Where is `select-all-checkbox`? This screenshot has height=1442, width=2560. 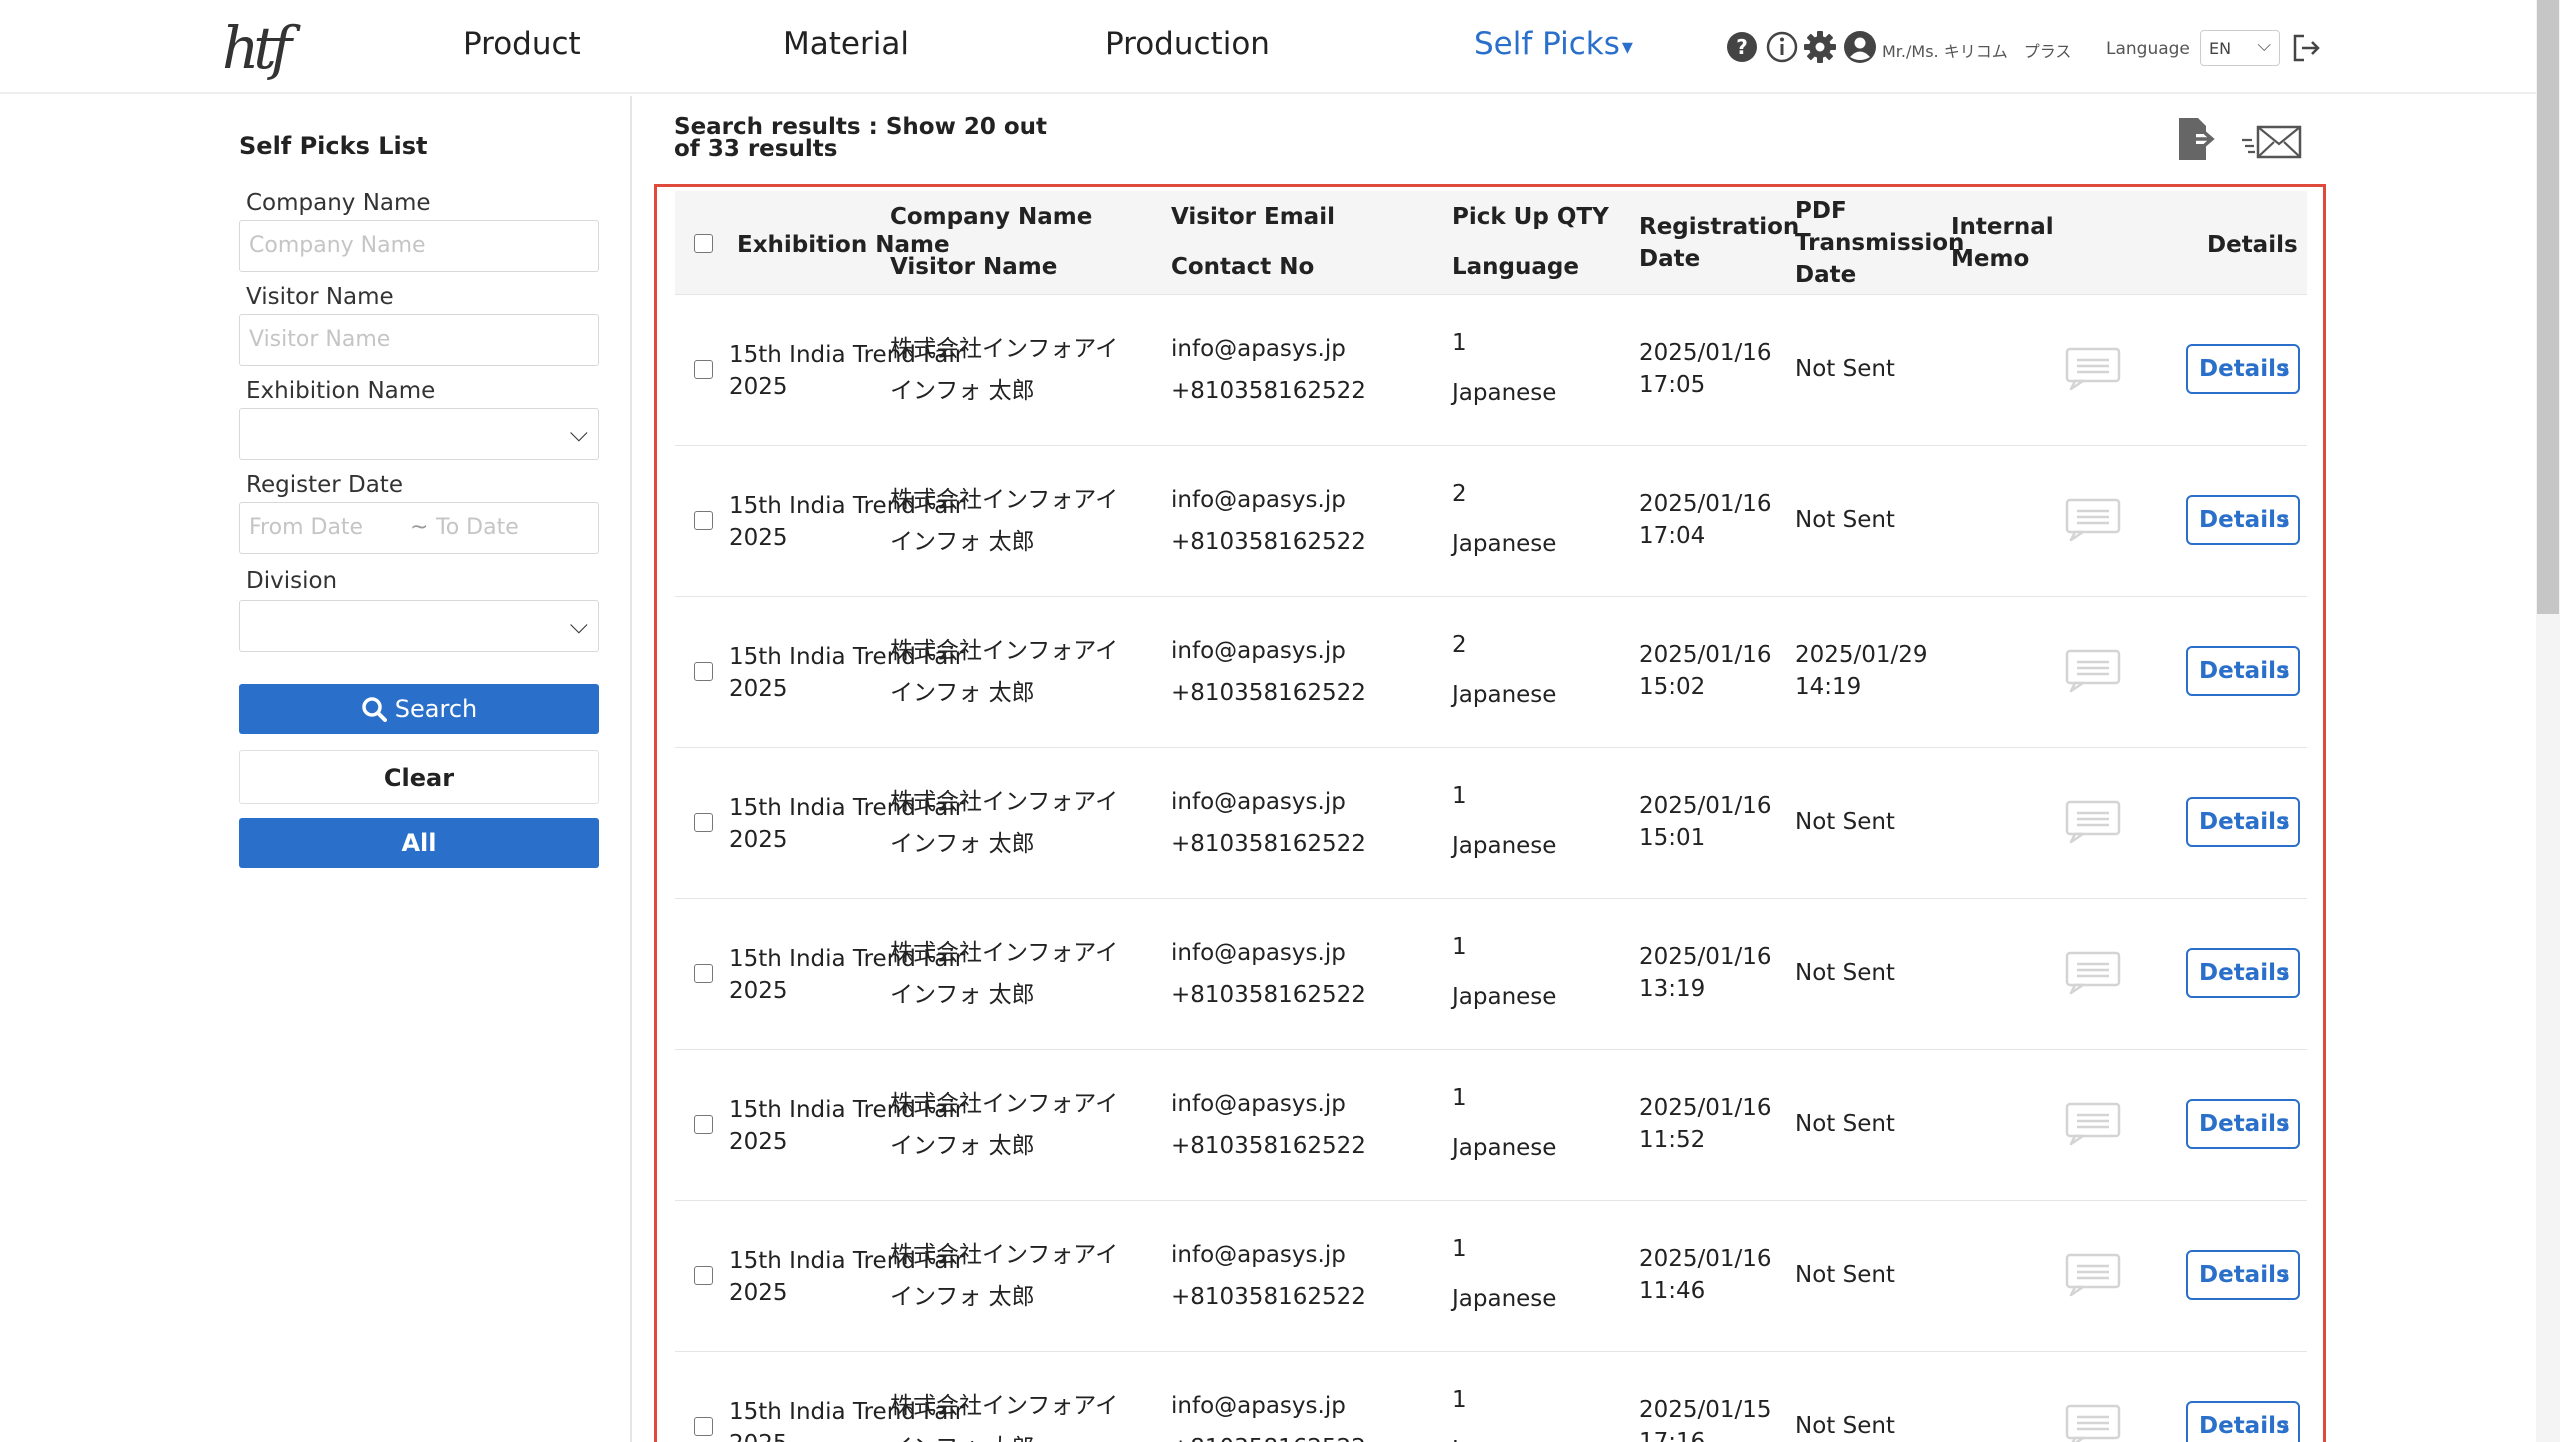
select-all-checkbox is located at coordinates (703, 243).